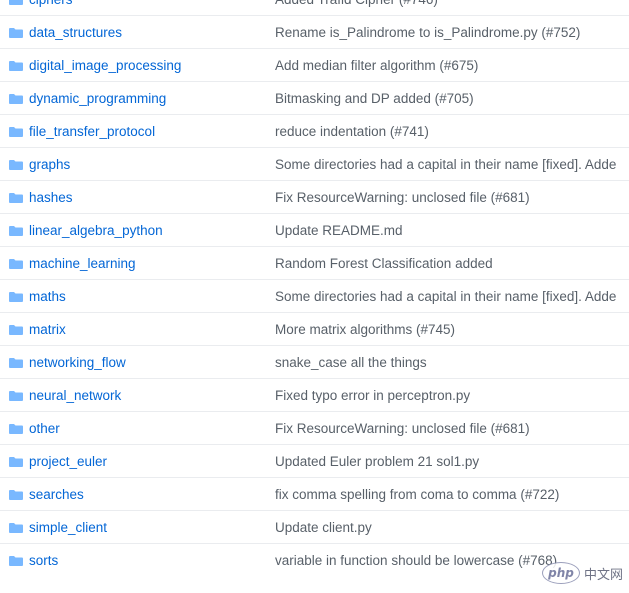  I want to click on file-row-matrix: matrix More matrix algorithms (#745), so click(314, 329).